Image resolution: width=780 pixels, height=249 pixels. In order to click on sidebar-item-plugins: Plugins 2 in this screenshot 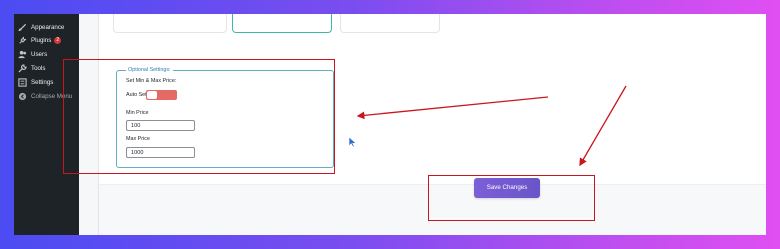, I will do `click(40, 40)`.